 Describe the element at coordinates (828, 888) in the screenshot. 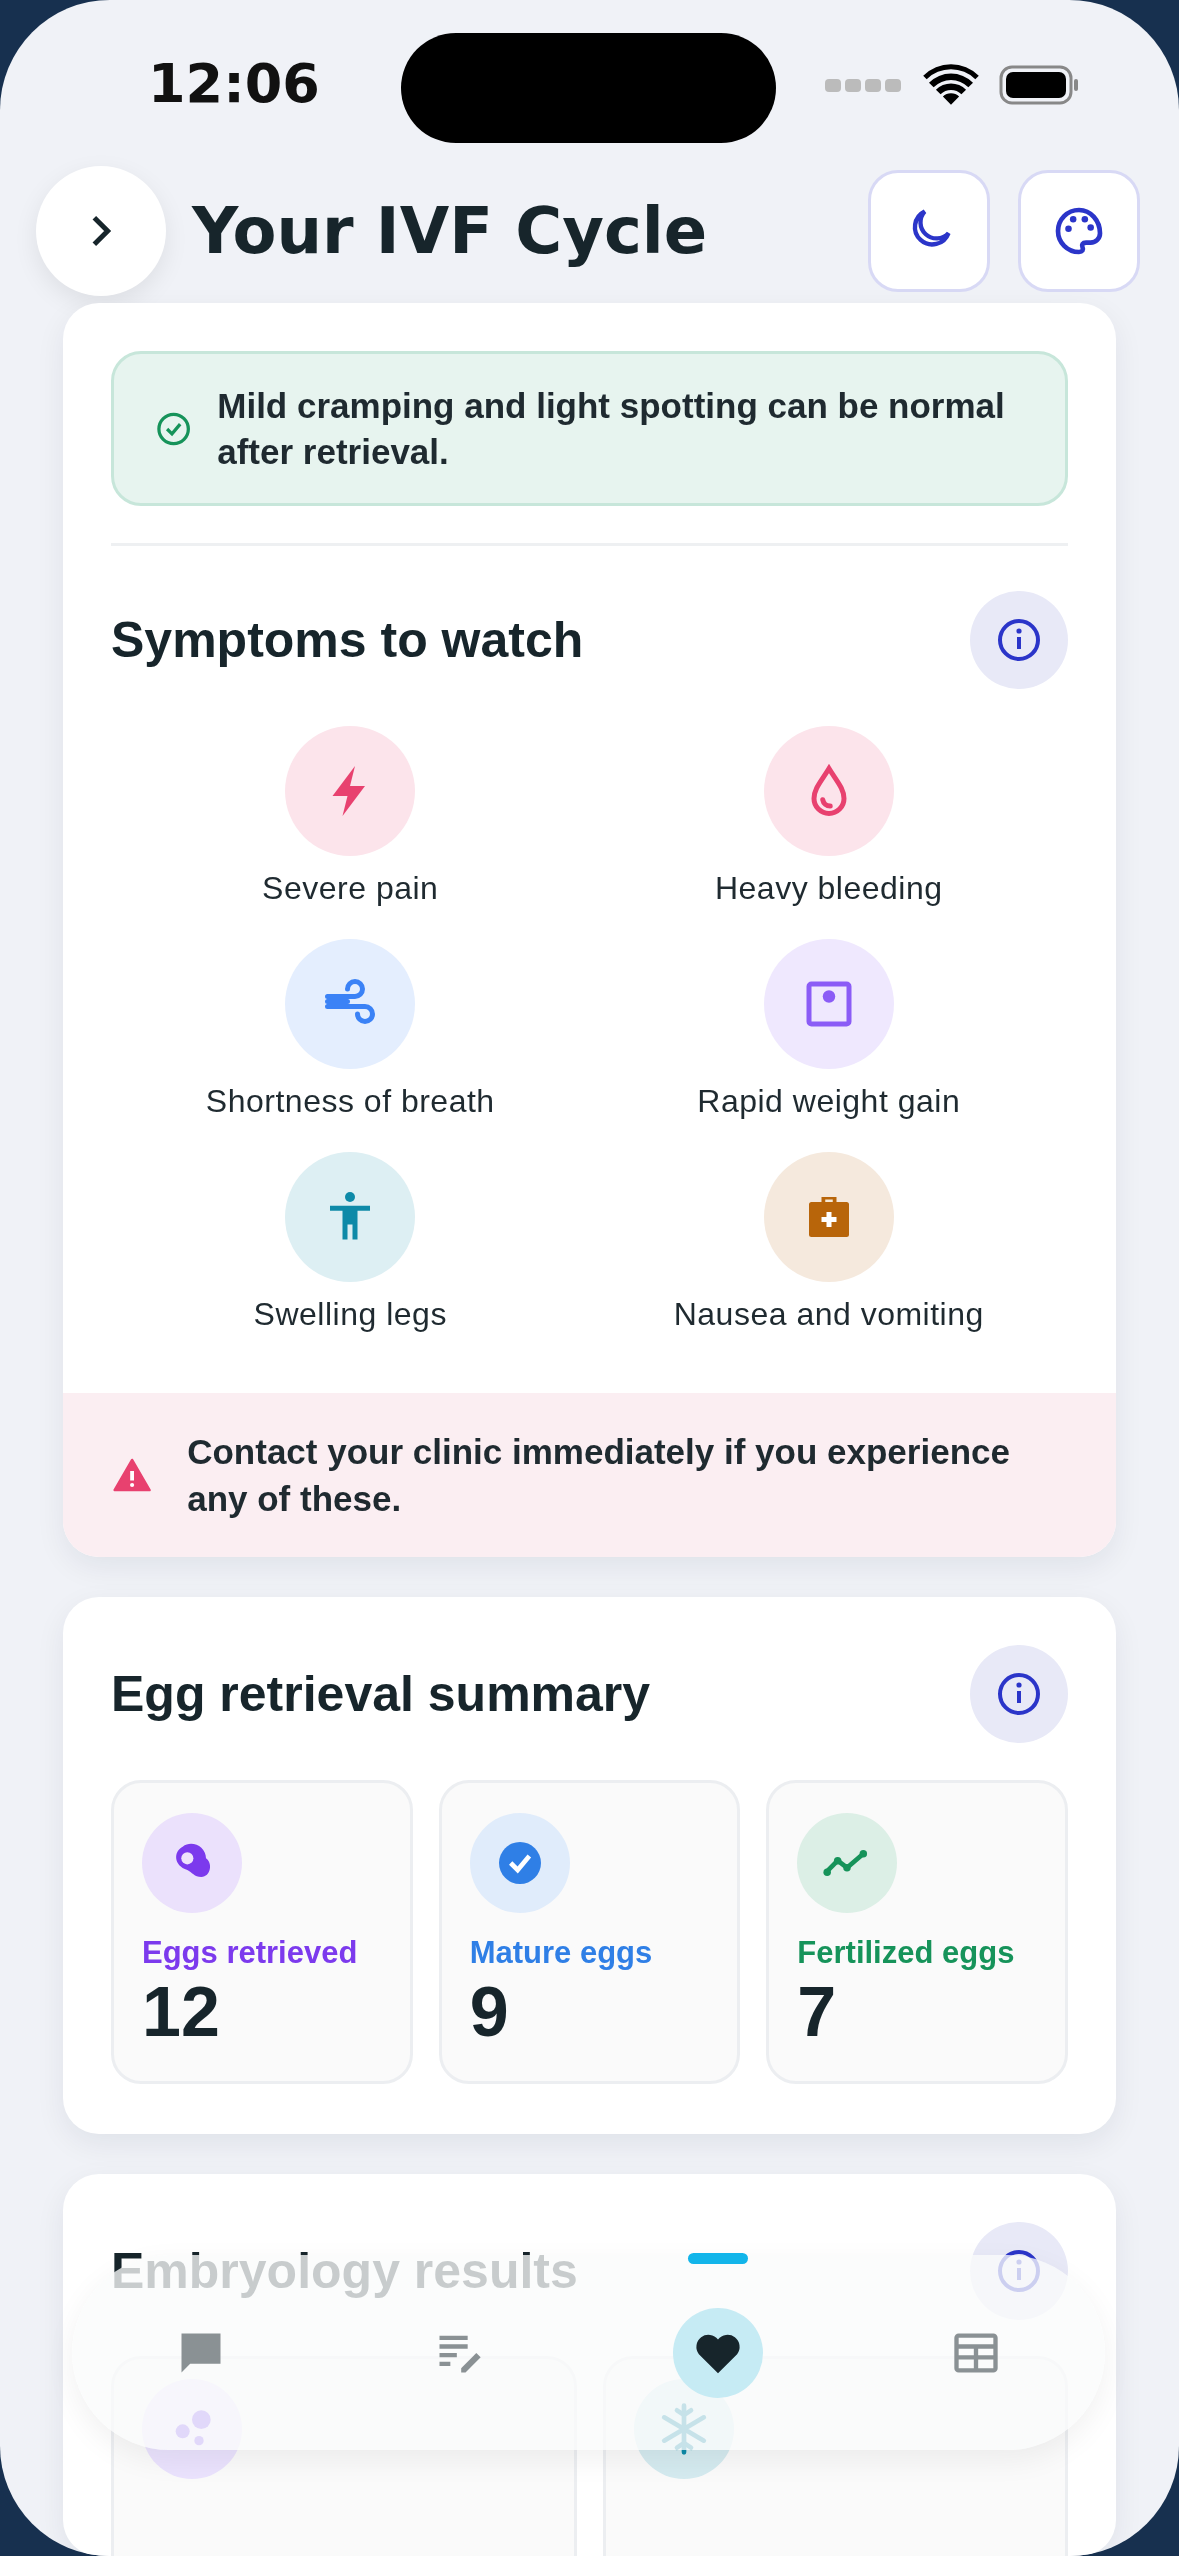

I see `symptom-label: Heavy bleeding` at that location.